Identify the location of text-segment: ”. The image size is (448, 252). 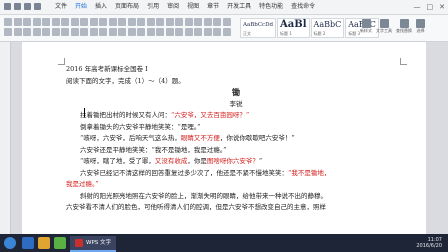
(260, 161).